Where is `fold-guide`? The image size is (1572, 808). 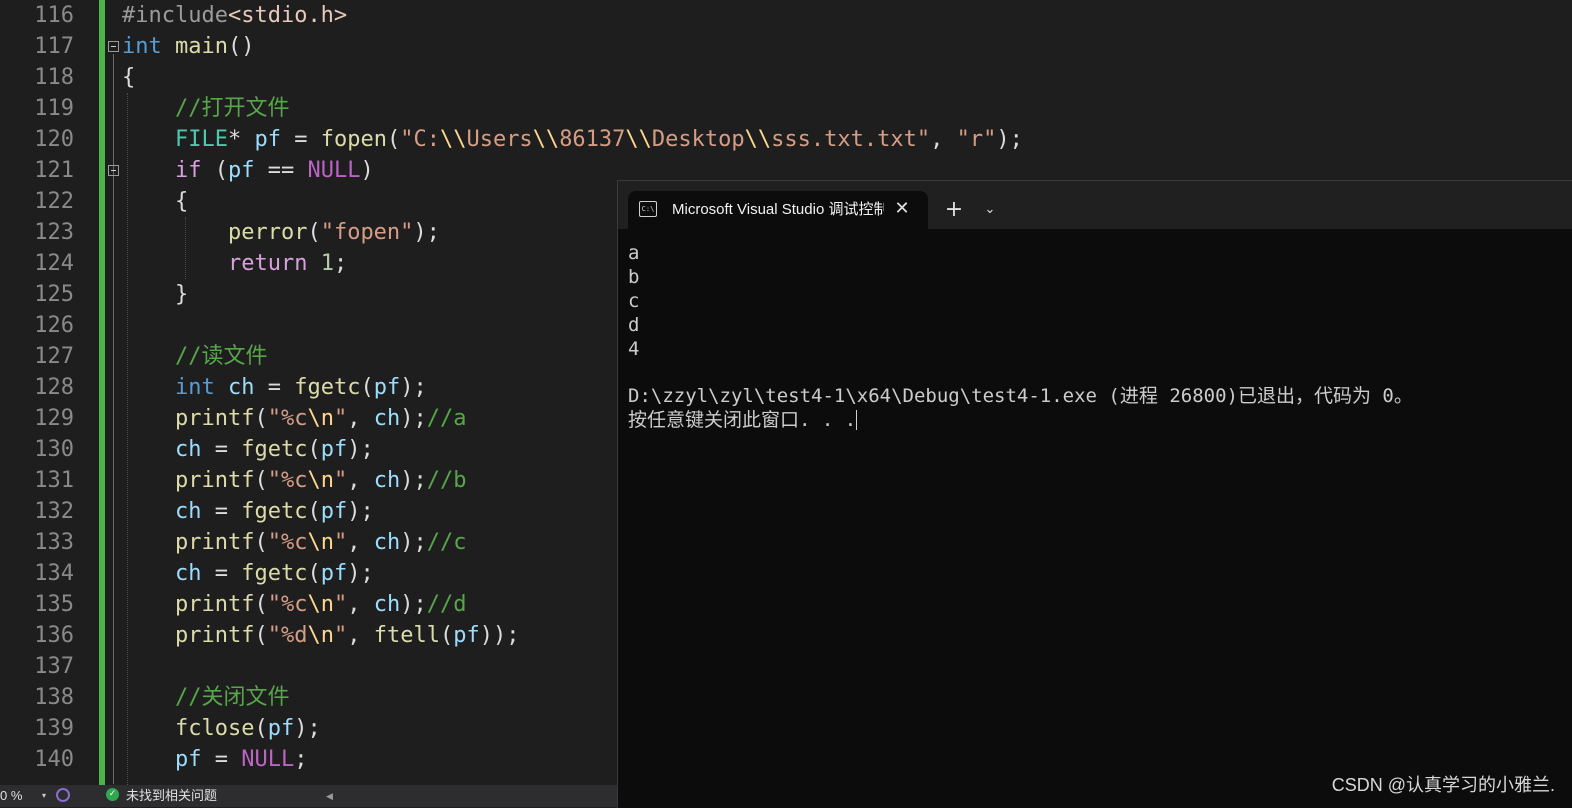
fold-guide is located at coordinates (113, 419).